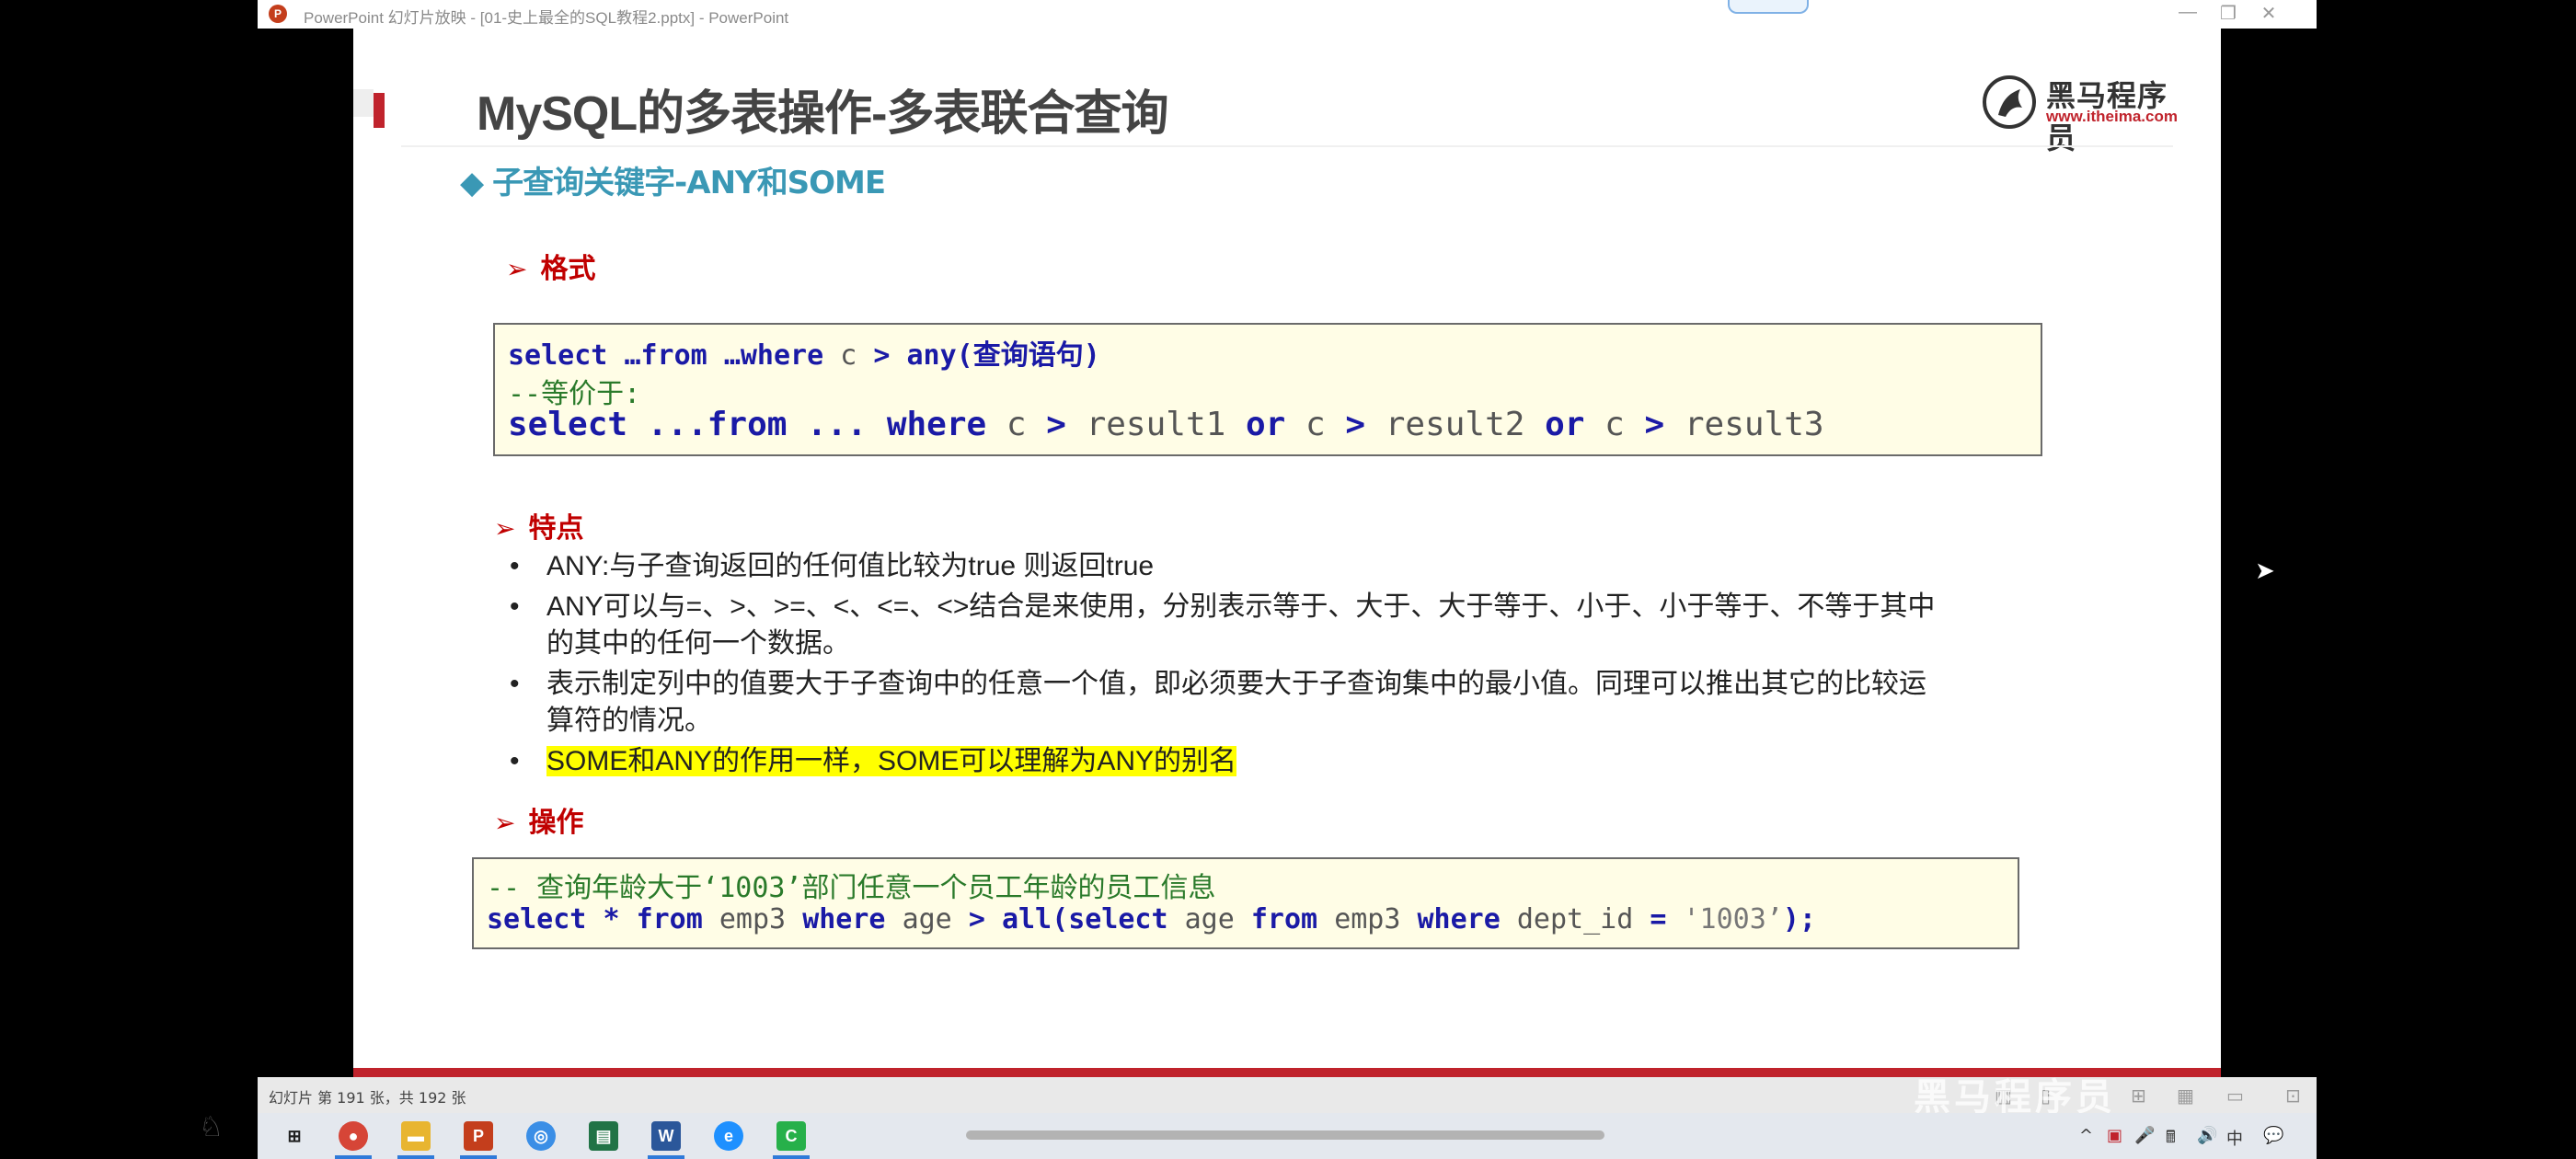 Image resolution: width=2576 pixels, height=1159 pixels. Describe the element at coordinates (538, 525) in the screenshot. I see `section-features: ➢ 特点` at that location.